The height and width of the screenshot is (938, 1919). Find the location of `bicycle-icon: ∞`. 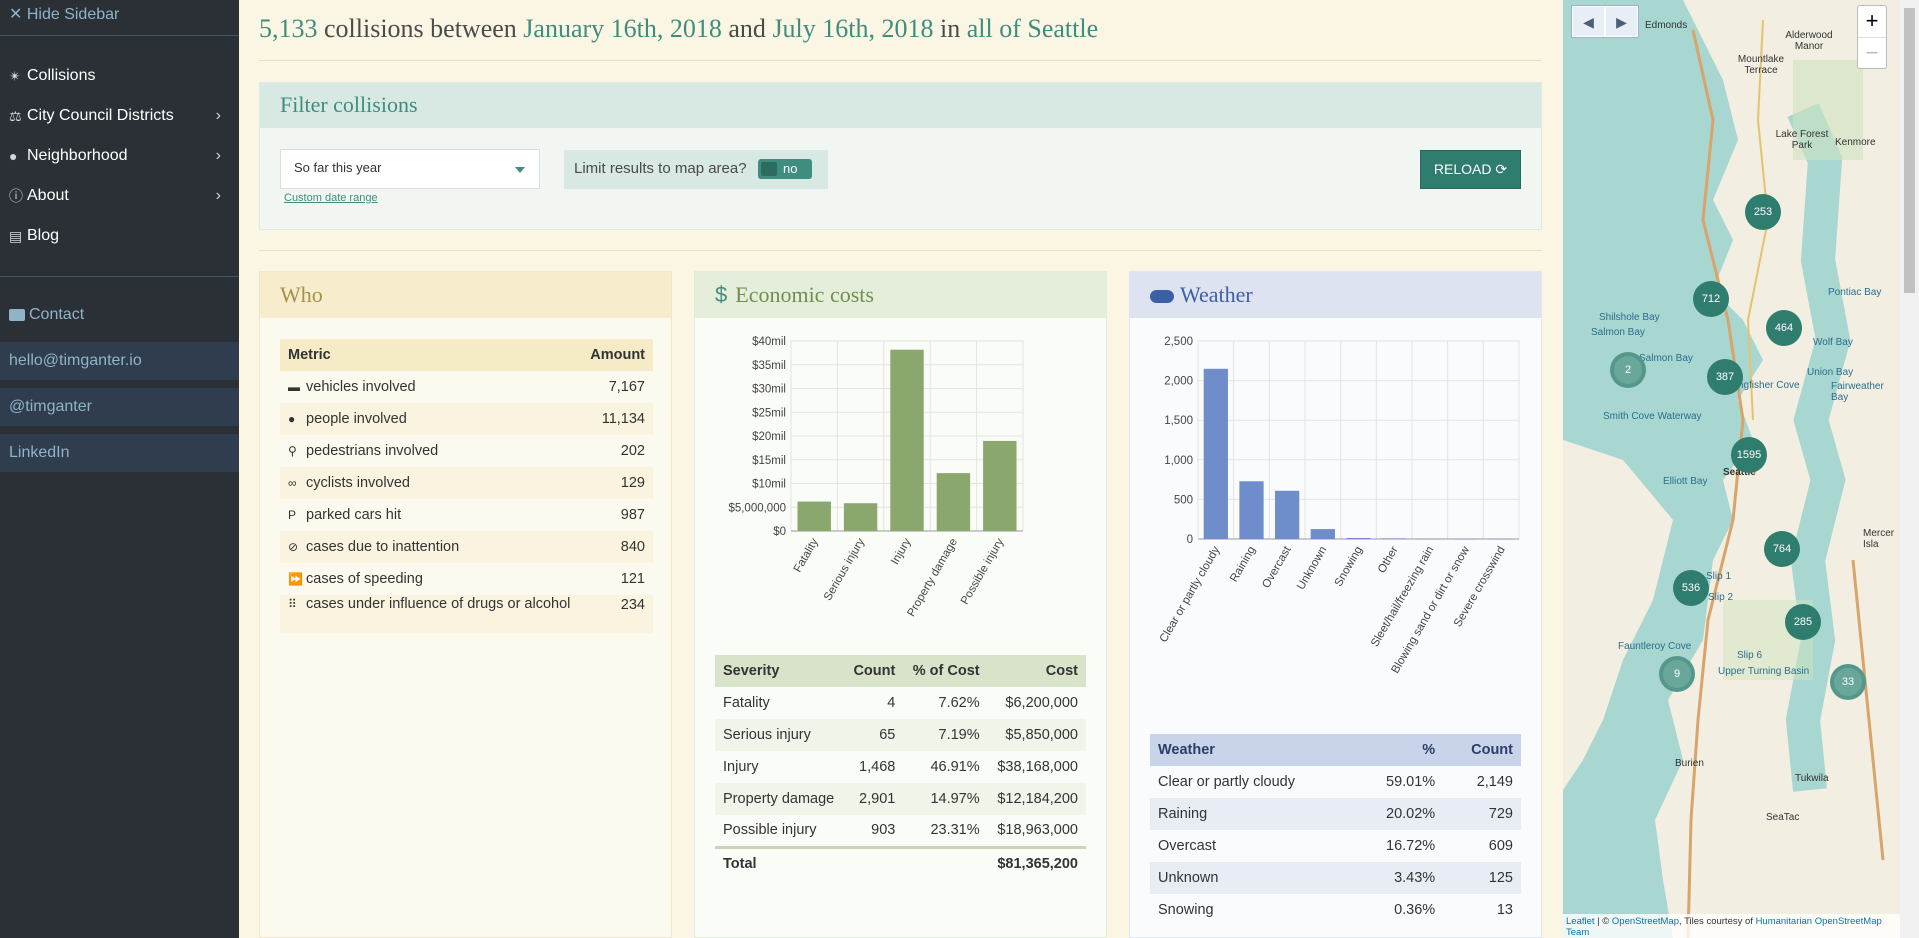

bicycle-icon: ∞ is located at coordinates (292, 483).